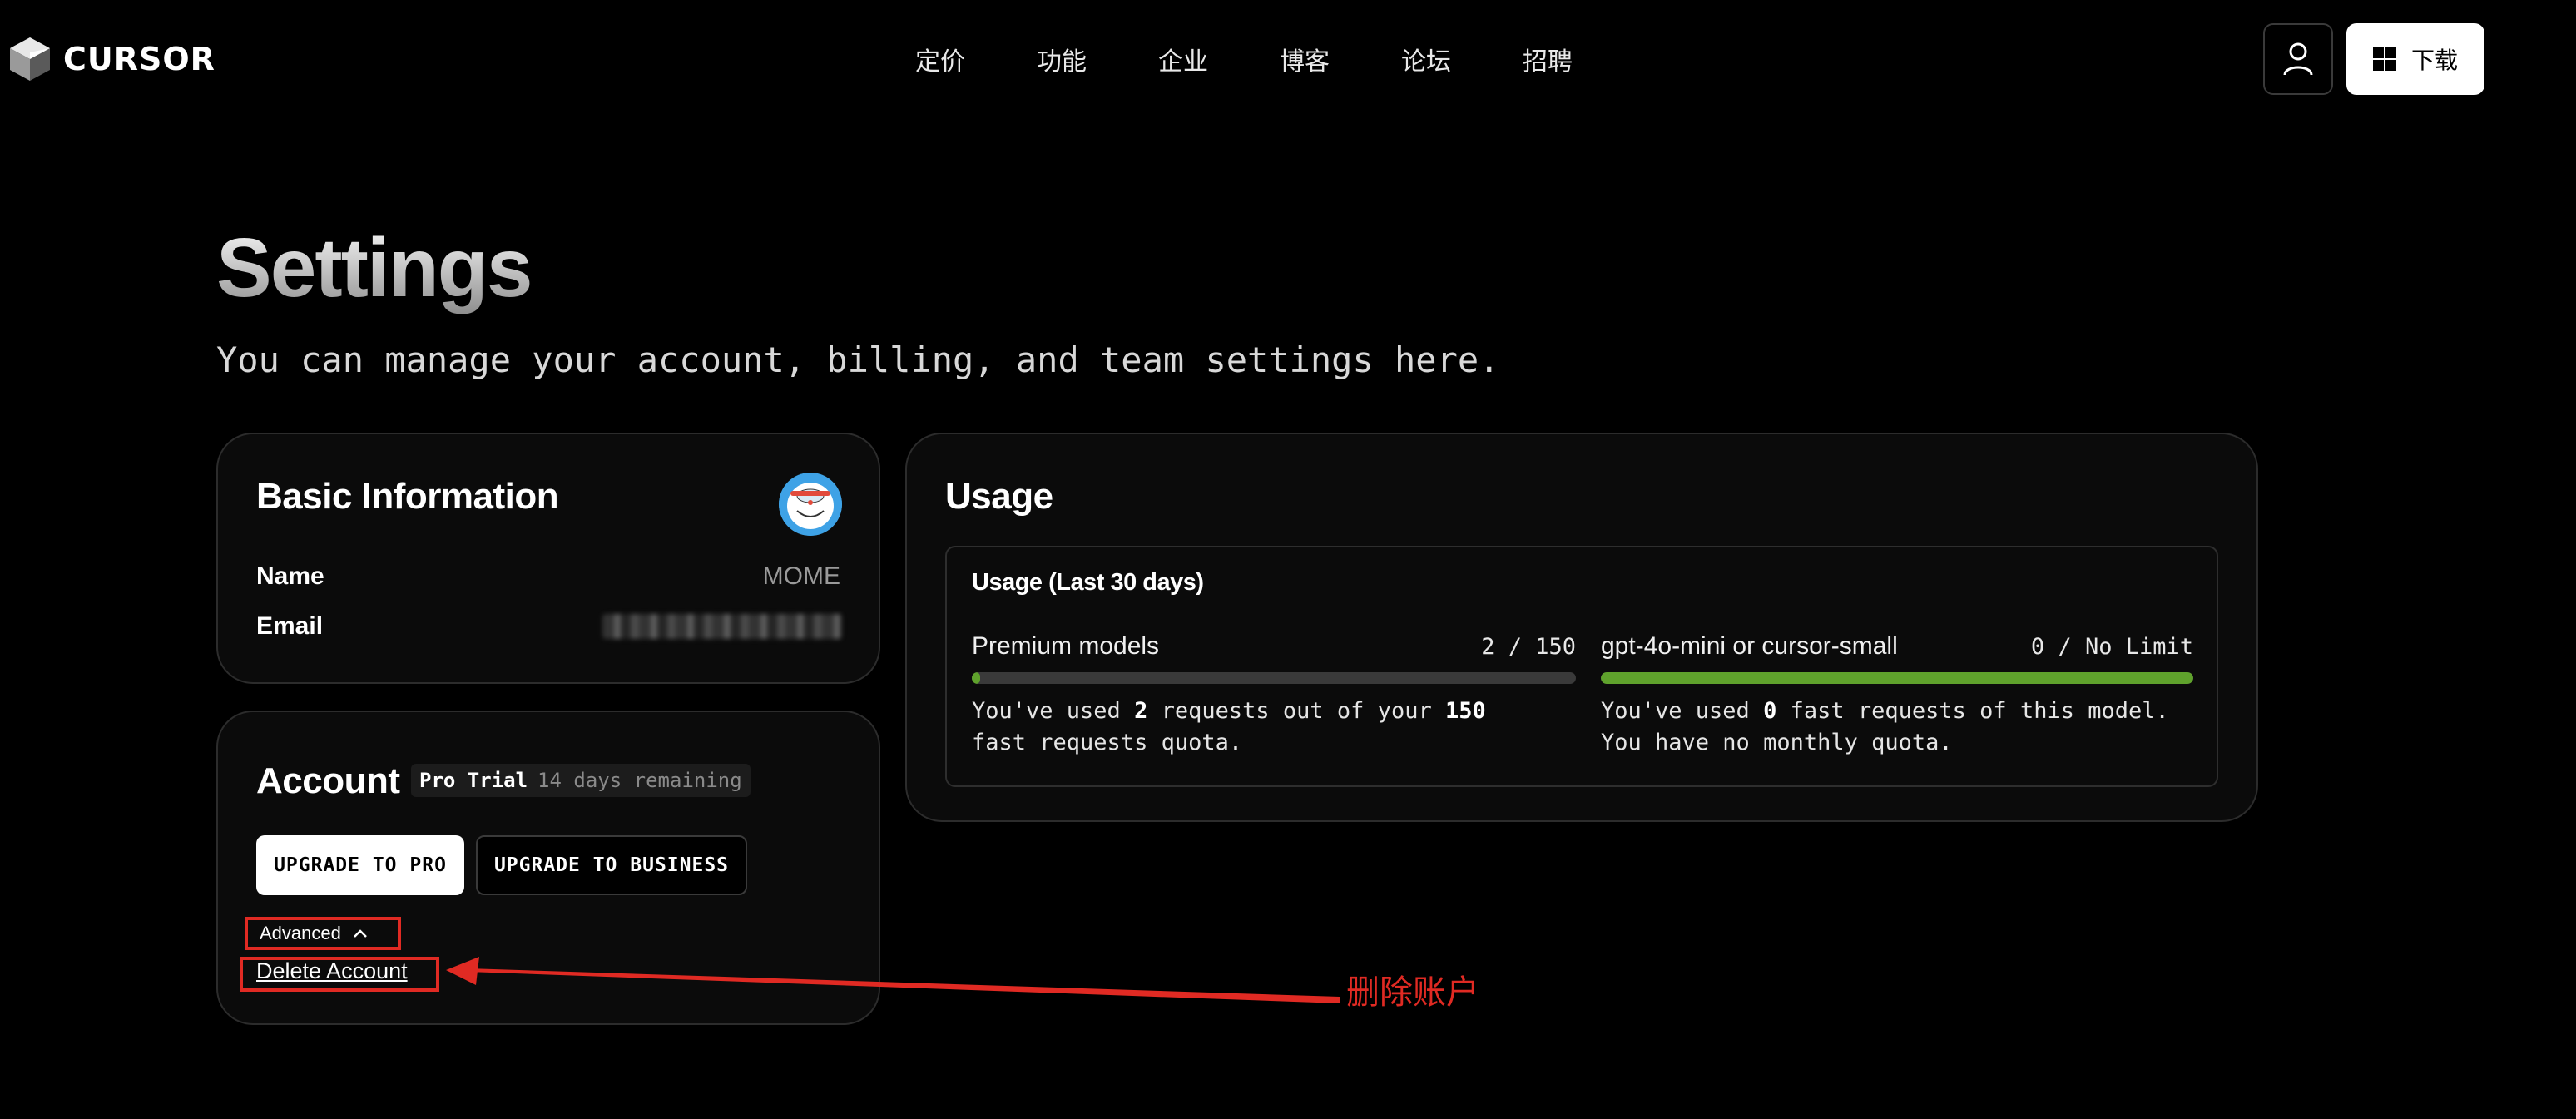  Describe the element at coordinates (360, 865) in the screenshot. I see `upgrade-to-pro-button: UPGRADE TO PRO` at that location.